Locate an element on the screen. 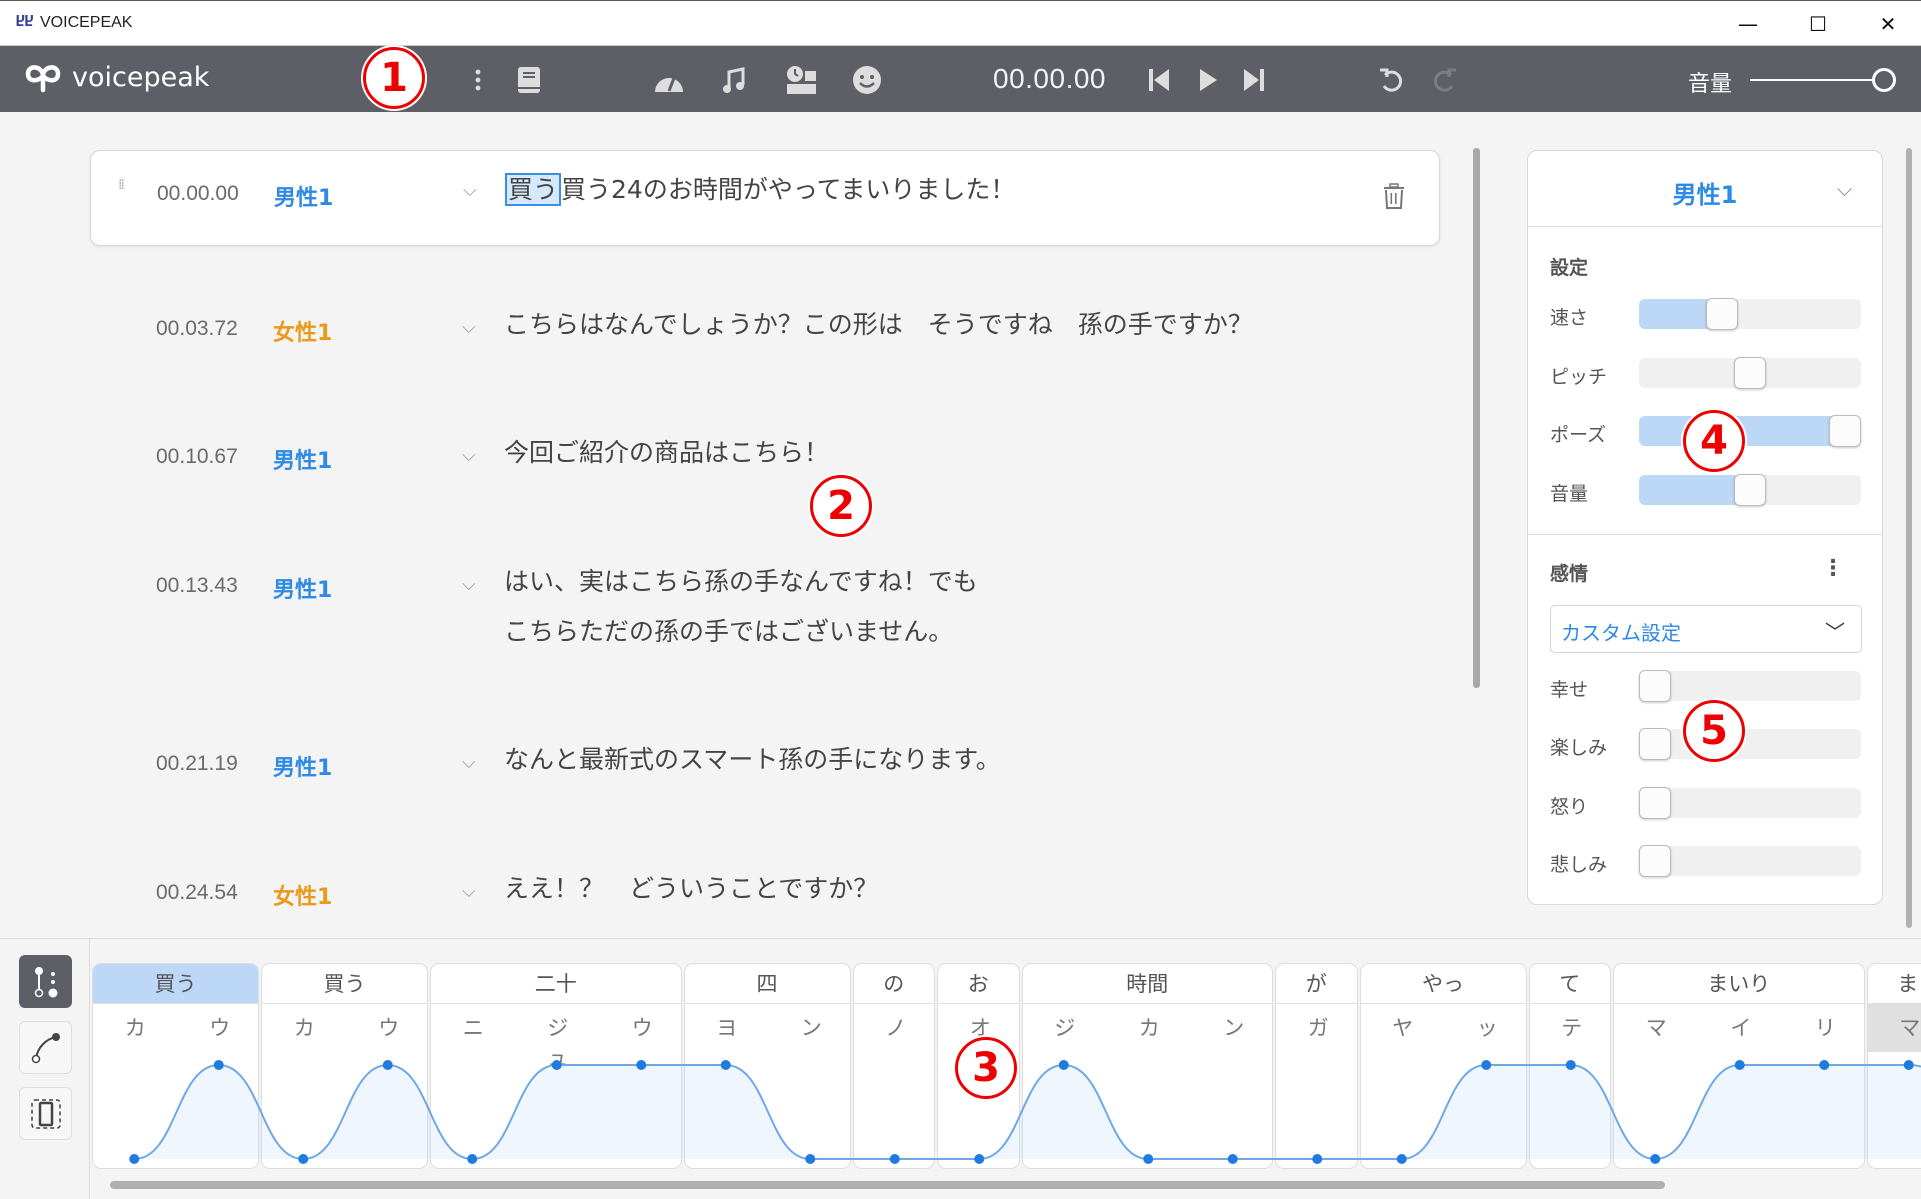 This screenshot has width=1921, height=1199. selected-word-highlight: 買う is located at coordinates (533, 189).